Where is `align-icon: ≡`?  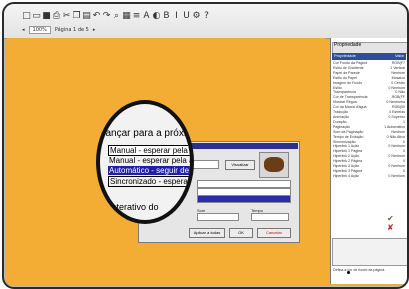
align-icon: ≡ is located at coordinates (136, 16).